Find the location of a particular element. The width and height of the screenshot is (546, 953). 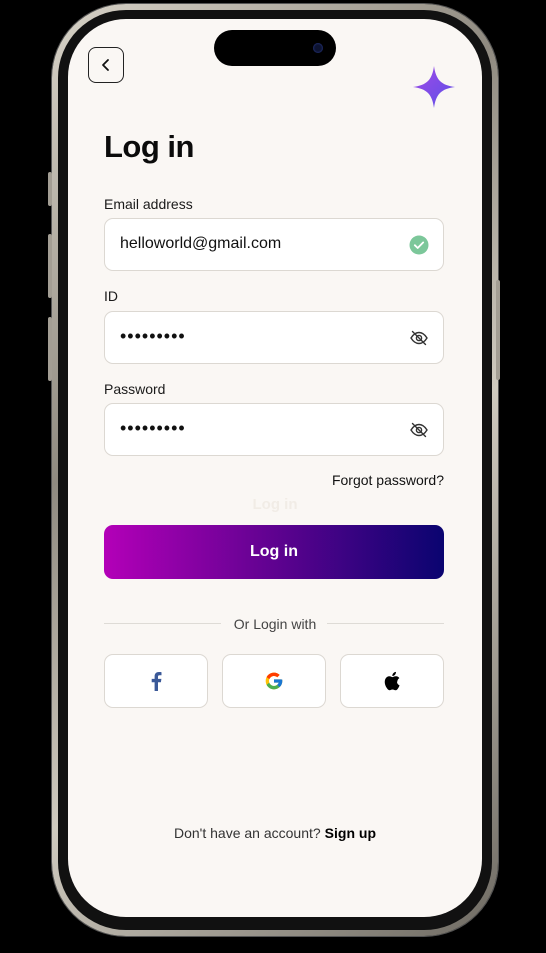

divider-label: Or Login with is located at coordinates (275, 624).